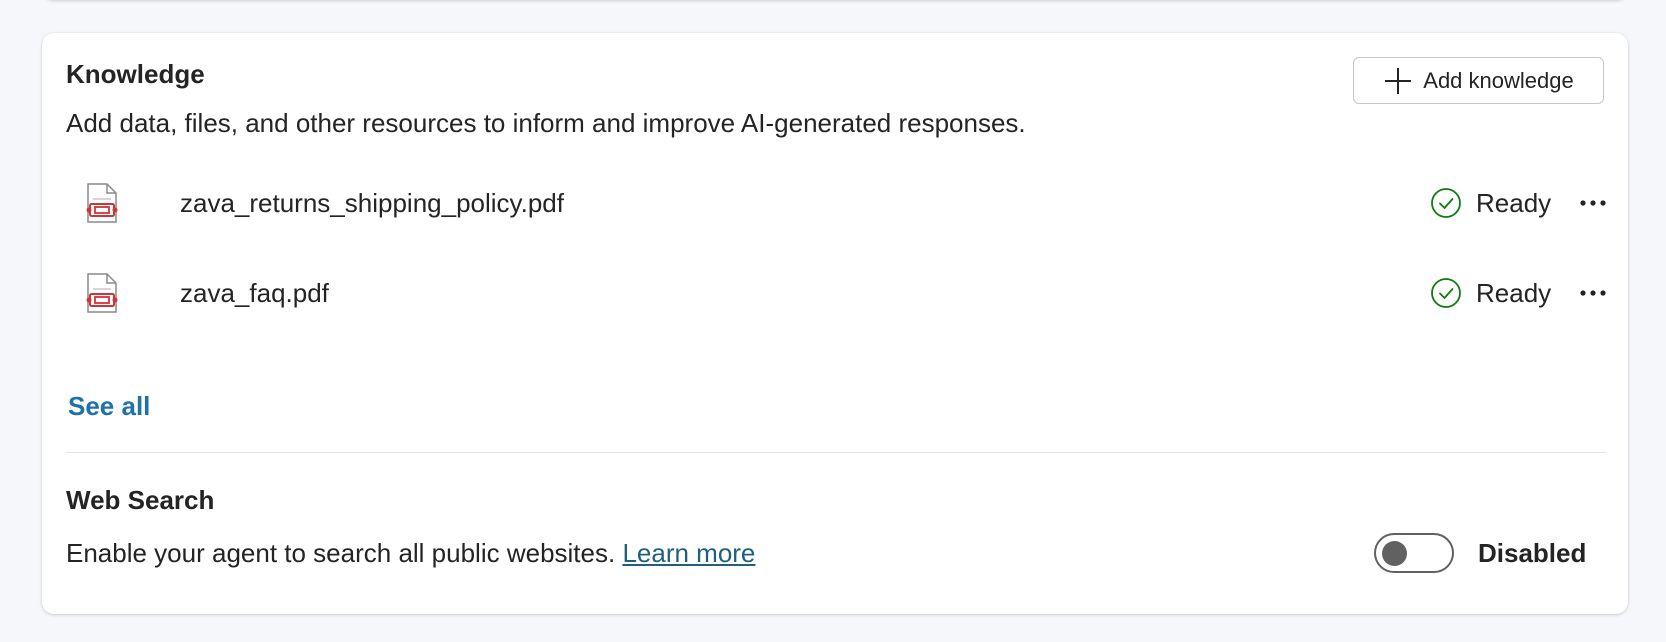 The width and height of the screenshot is (1666, 642). What do you see at coordinates (836, 203) in the screenshot?
I see `knowledge-file-row: zava_returns_shipping_policy.pdf Ready` at bounding box center [836, 203].